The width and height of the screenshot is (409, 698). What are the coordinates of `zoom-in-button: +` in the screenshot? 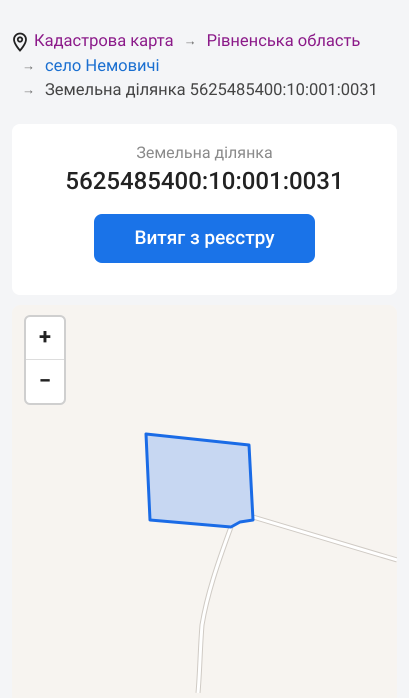 It's located at (45, 338).